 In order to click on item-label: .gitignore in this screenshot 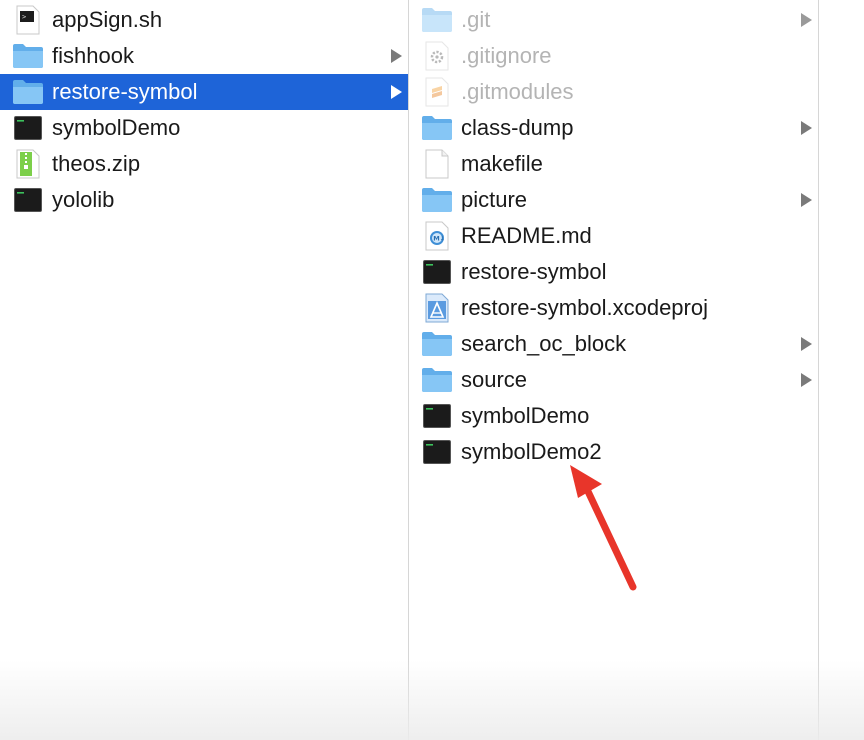, I will do `click(506, 55)`.